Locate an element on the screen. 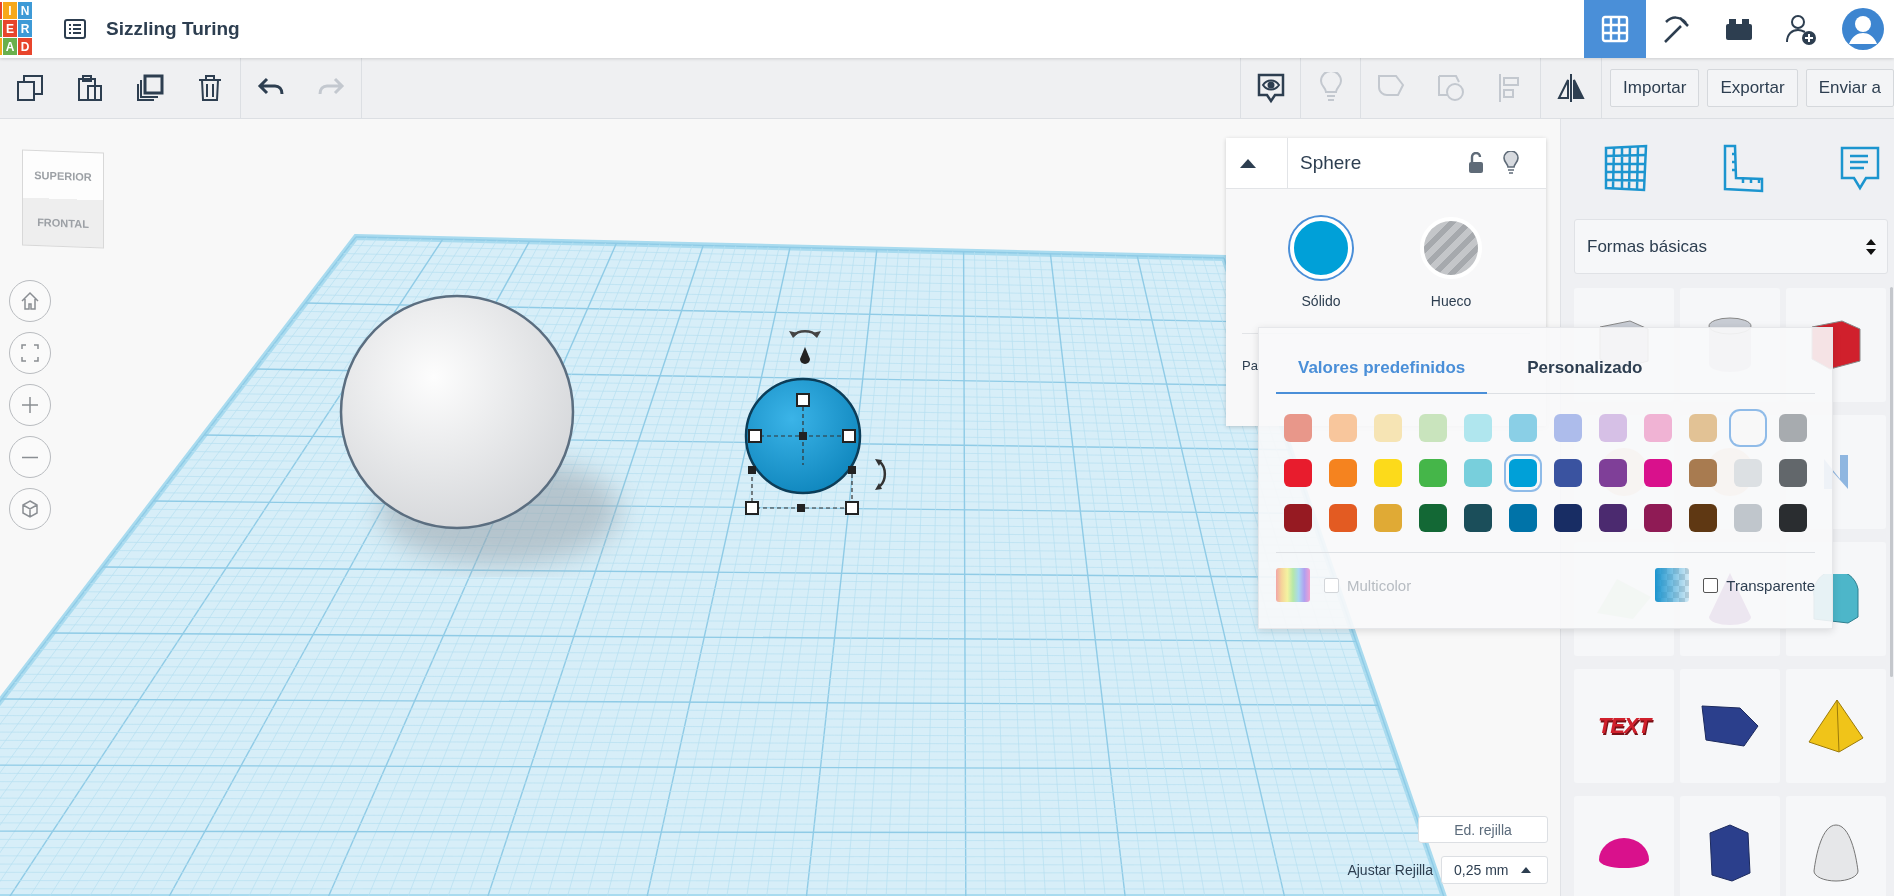  home-icon is located at coordinates (30, 301).